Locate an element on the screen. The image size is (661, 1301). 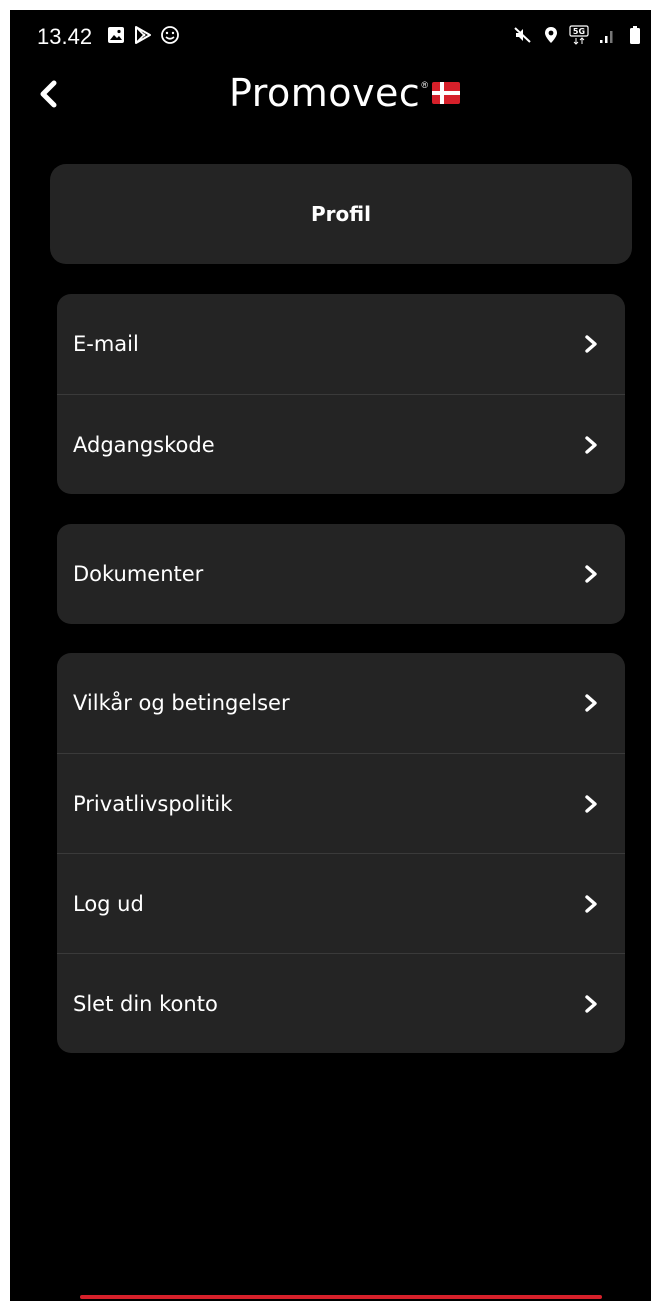
documents-group: Dokumenter is located at coordinates (341, 574).